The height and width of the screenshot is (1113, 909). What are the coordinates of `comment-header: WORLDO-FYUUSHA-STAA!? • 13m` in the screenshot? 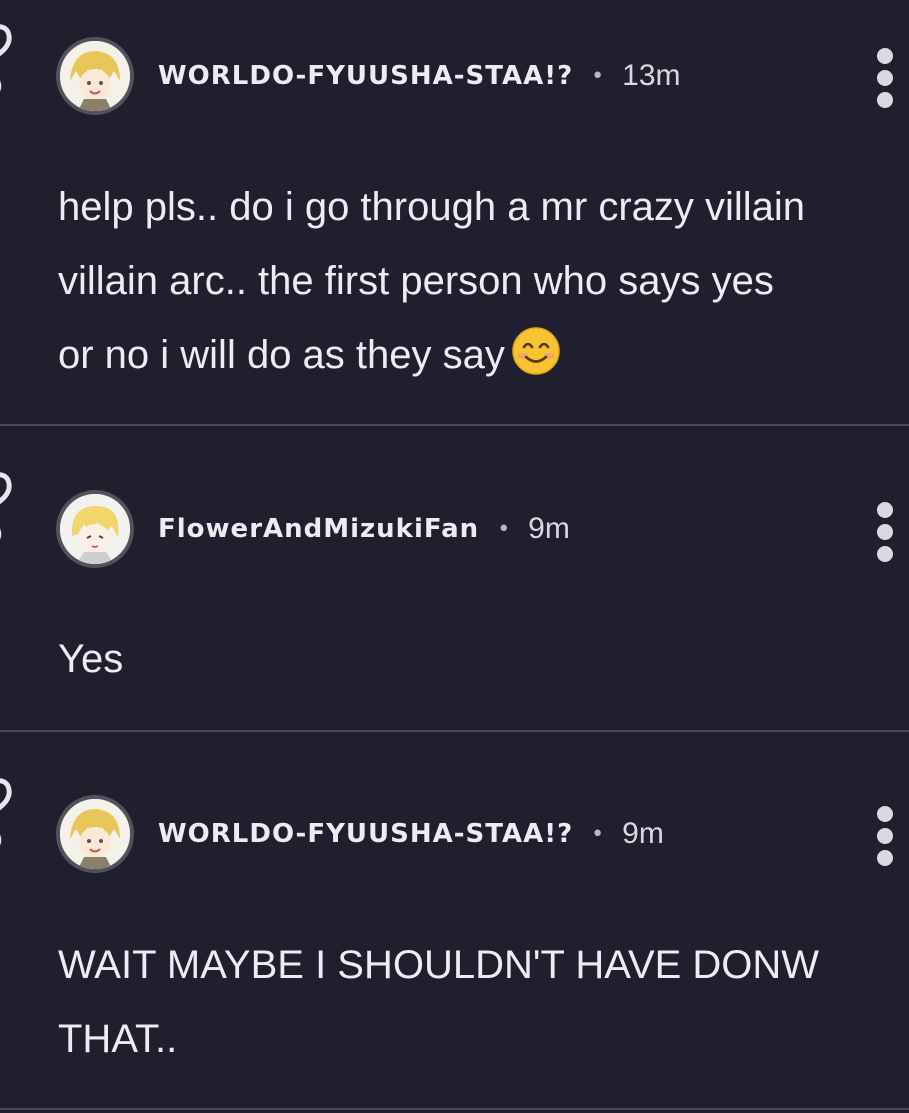 It's located at (368, 76).